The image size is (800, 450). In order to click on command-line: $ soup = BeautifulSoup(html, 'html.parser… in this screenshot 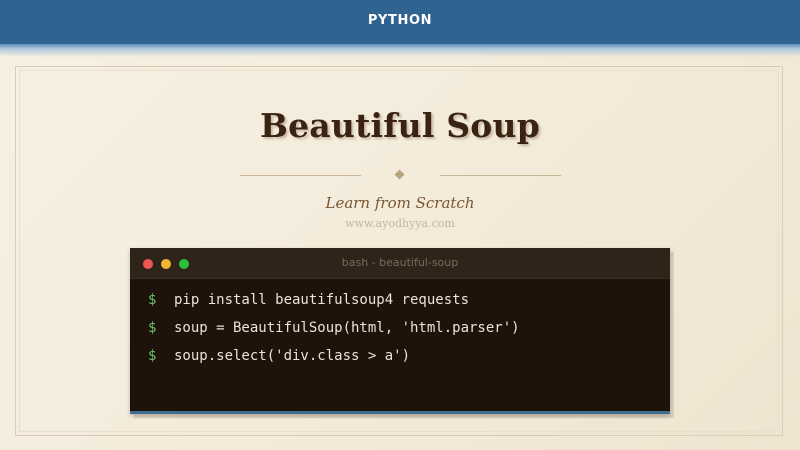, I will do `click(334, 328)`.